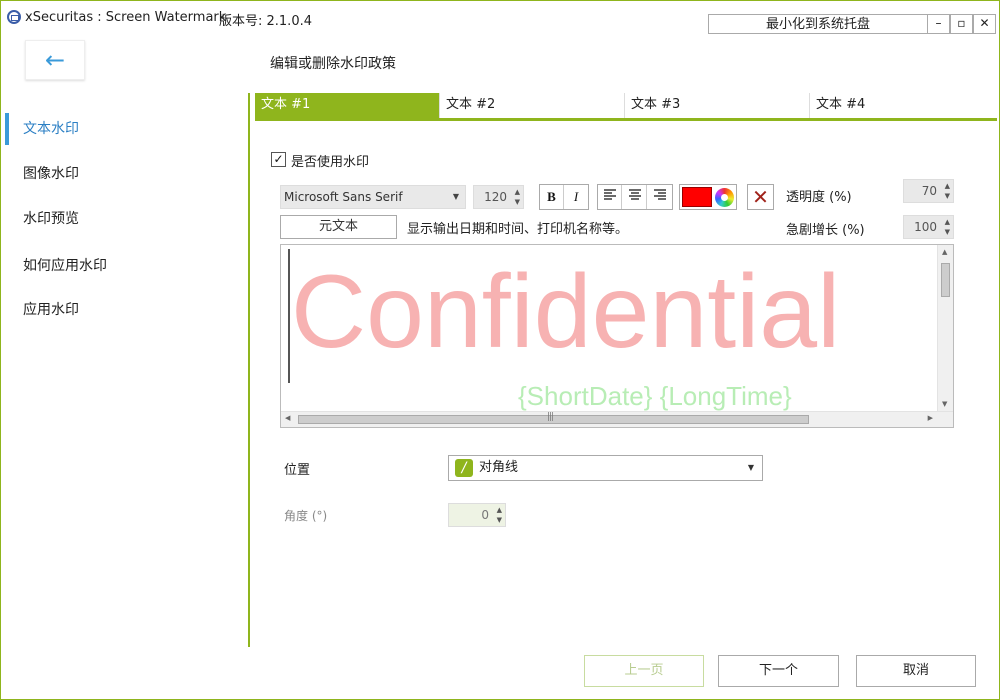 The width and height of the screenshot is (1000, 700). I want to click on app-version: 版本号: 2.1.0.4, so click(265, 21).